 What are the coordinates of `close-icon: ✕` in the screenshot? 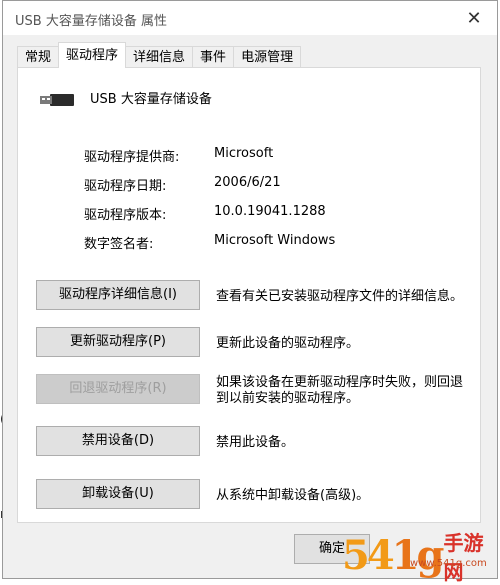 It's located at (474, 18).